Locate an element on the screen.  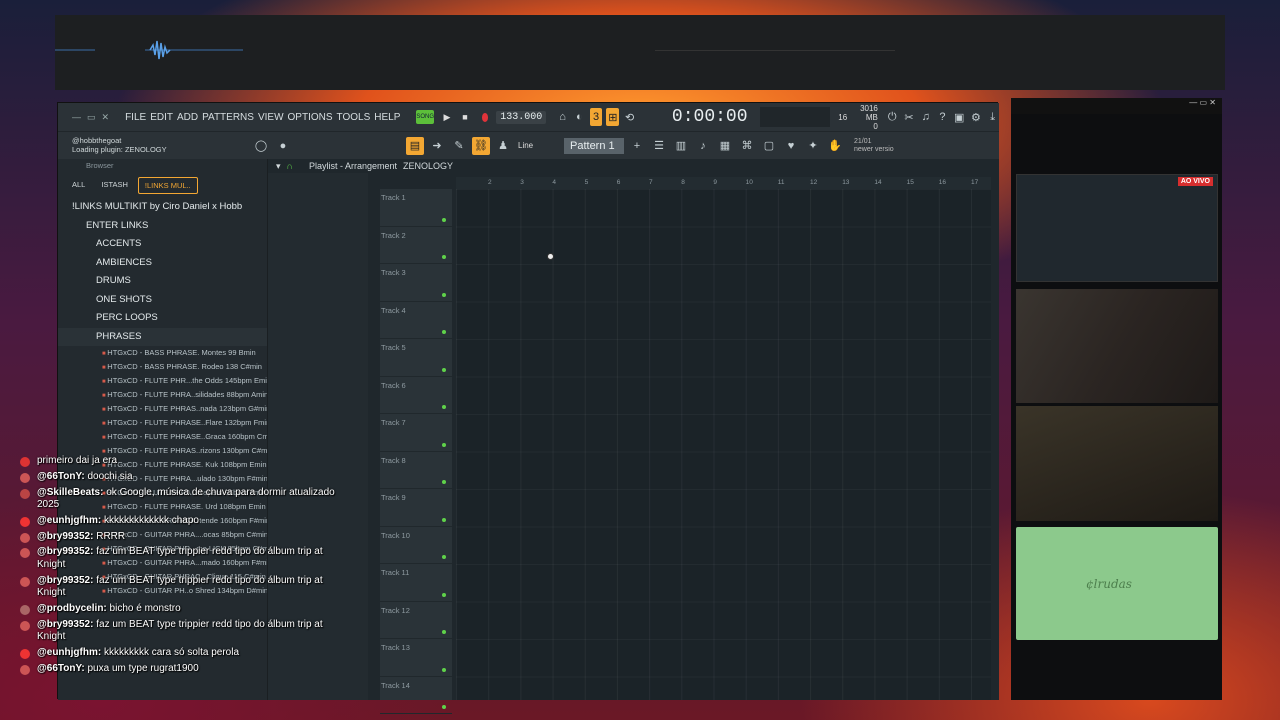
channel-rack-icon: ▥ is located at coordinates (681, 146).